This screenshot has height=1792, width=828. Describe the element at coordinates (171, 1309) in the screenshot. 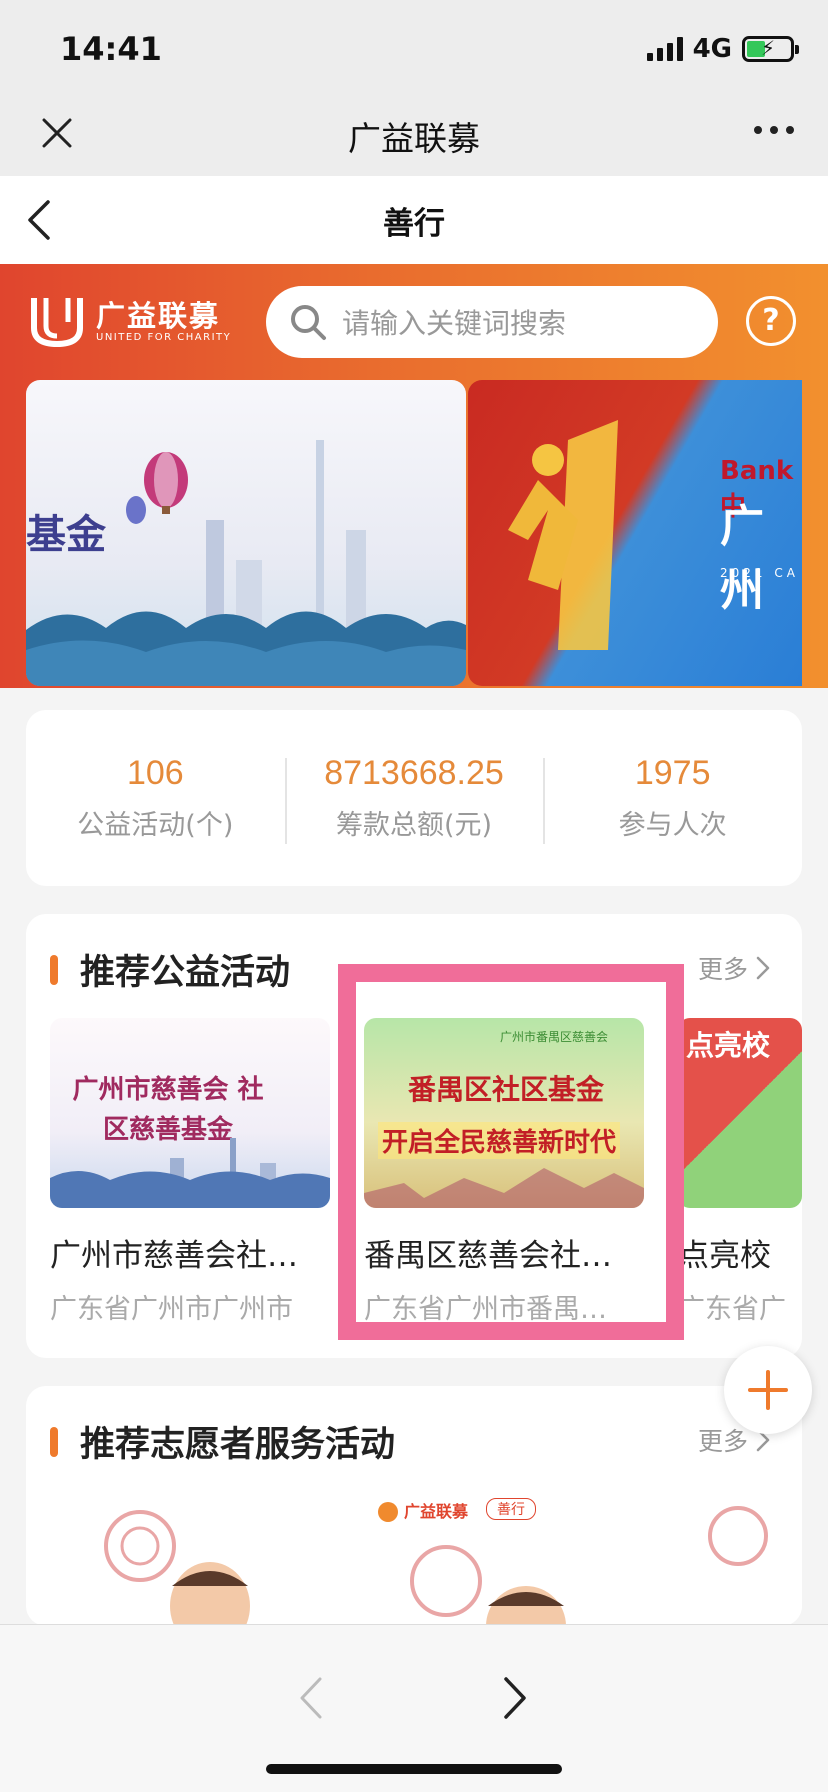

I see `activity-location: 广东省广州市广州市` at that location.